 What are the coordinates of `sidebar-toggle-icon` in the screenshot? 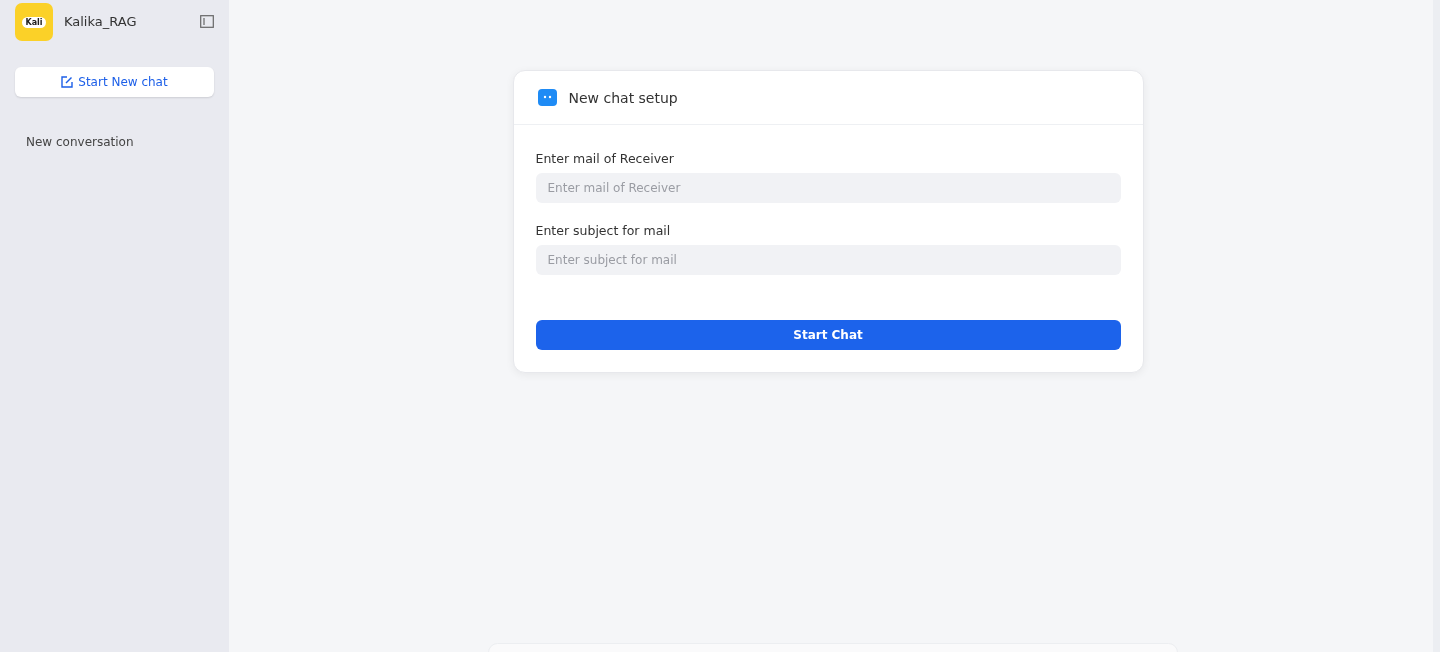 It's located at (207, 21).